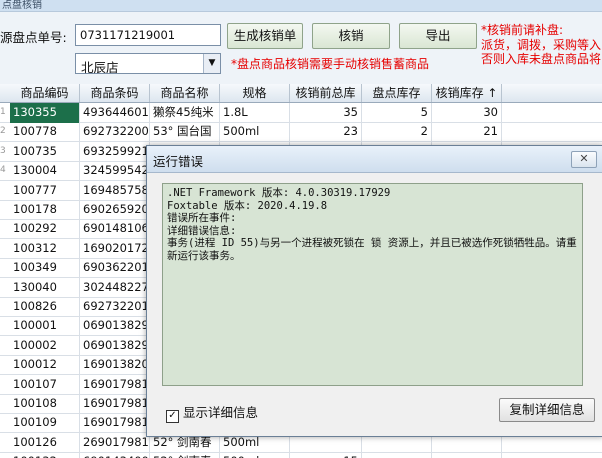 The width and height of the screenshot is (602, 458). Describe the element at coordinates (467, 132) in the screenshot. I see `cell-writeoff-stock: 21` at that location.